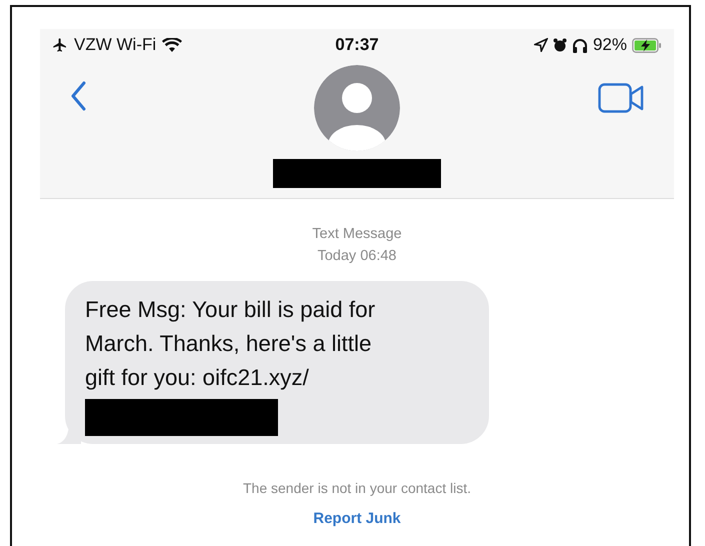 The width and height of the screenshot is (705, 546). Describe the element at coordinates (357, 45) in the screenshot. I see `clock-time: 07:37` at that location.